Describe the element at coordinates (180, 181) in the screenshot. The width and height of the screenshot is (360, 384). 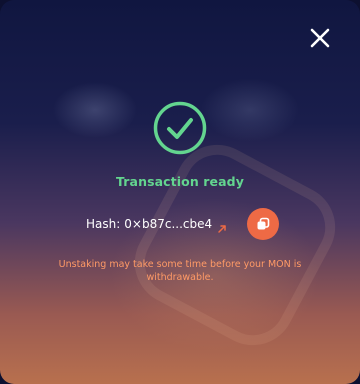
I see `status-title: Transaction ready` at that location.